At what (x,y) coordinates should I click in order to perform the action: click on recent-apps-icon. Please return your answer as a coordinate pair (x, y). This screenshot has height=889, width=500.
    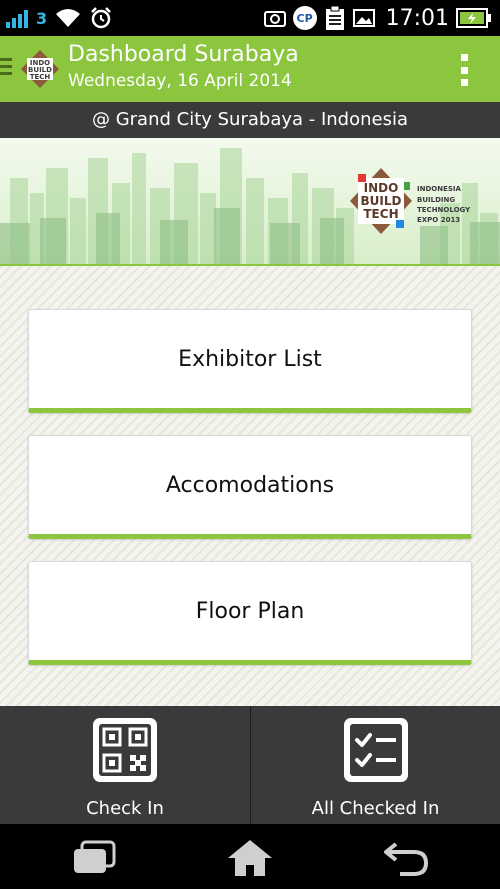
    Looking at the image, I should click on (95, 856).